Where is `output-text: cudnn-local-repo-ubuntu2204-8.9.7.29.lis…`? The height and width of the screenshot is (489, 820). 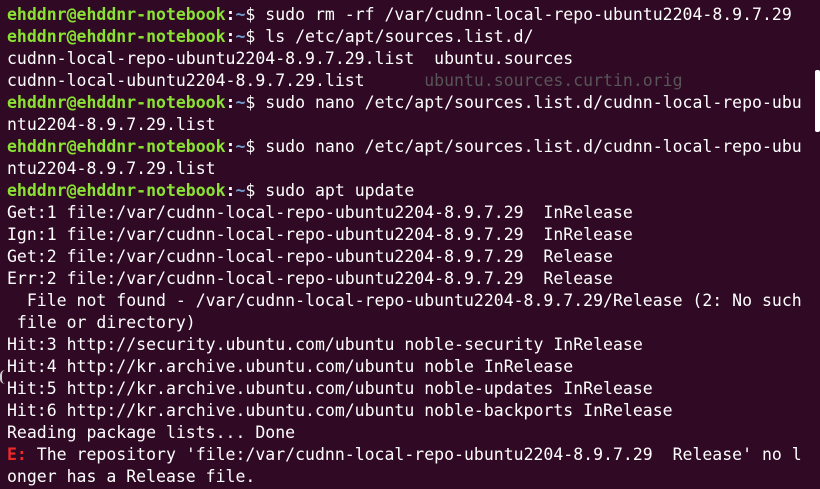 output-text: cudnn-local-repo-ubuntu2204-8.9.7.29.lis… is located at coordinates (290, 58).